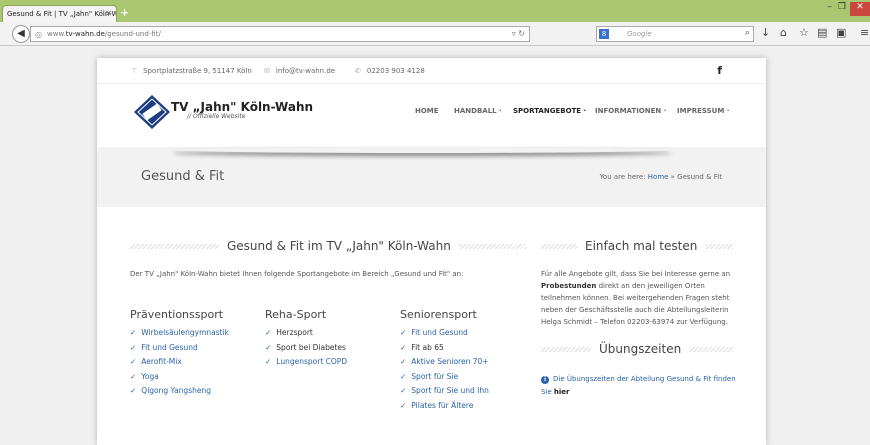 The image size is (870, 445). I want to click on url-path: /gesund-und-fit/, so click(132, 34).